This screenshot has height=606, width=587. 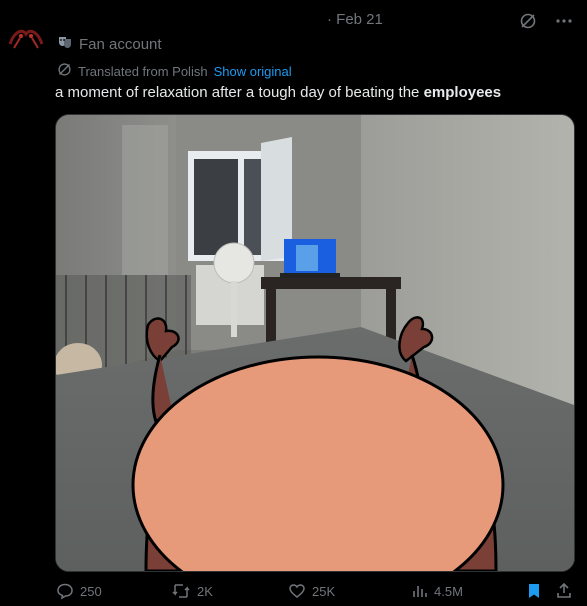 I want to click on translation-note: Translated from Polish Show original, so click(x=174, y=71).